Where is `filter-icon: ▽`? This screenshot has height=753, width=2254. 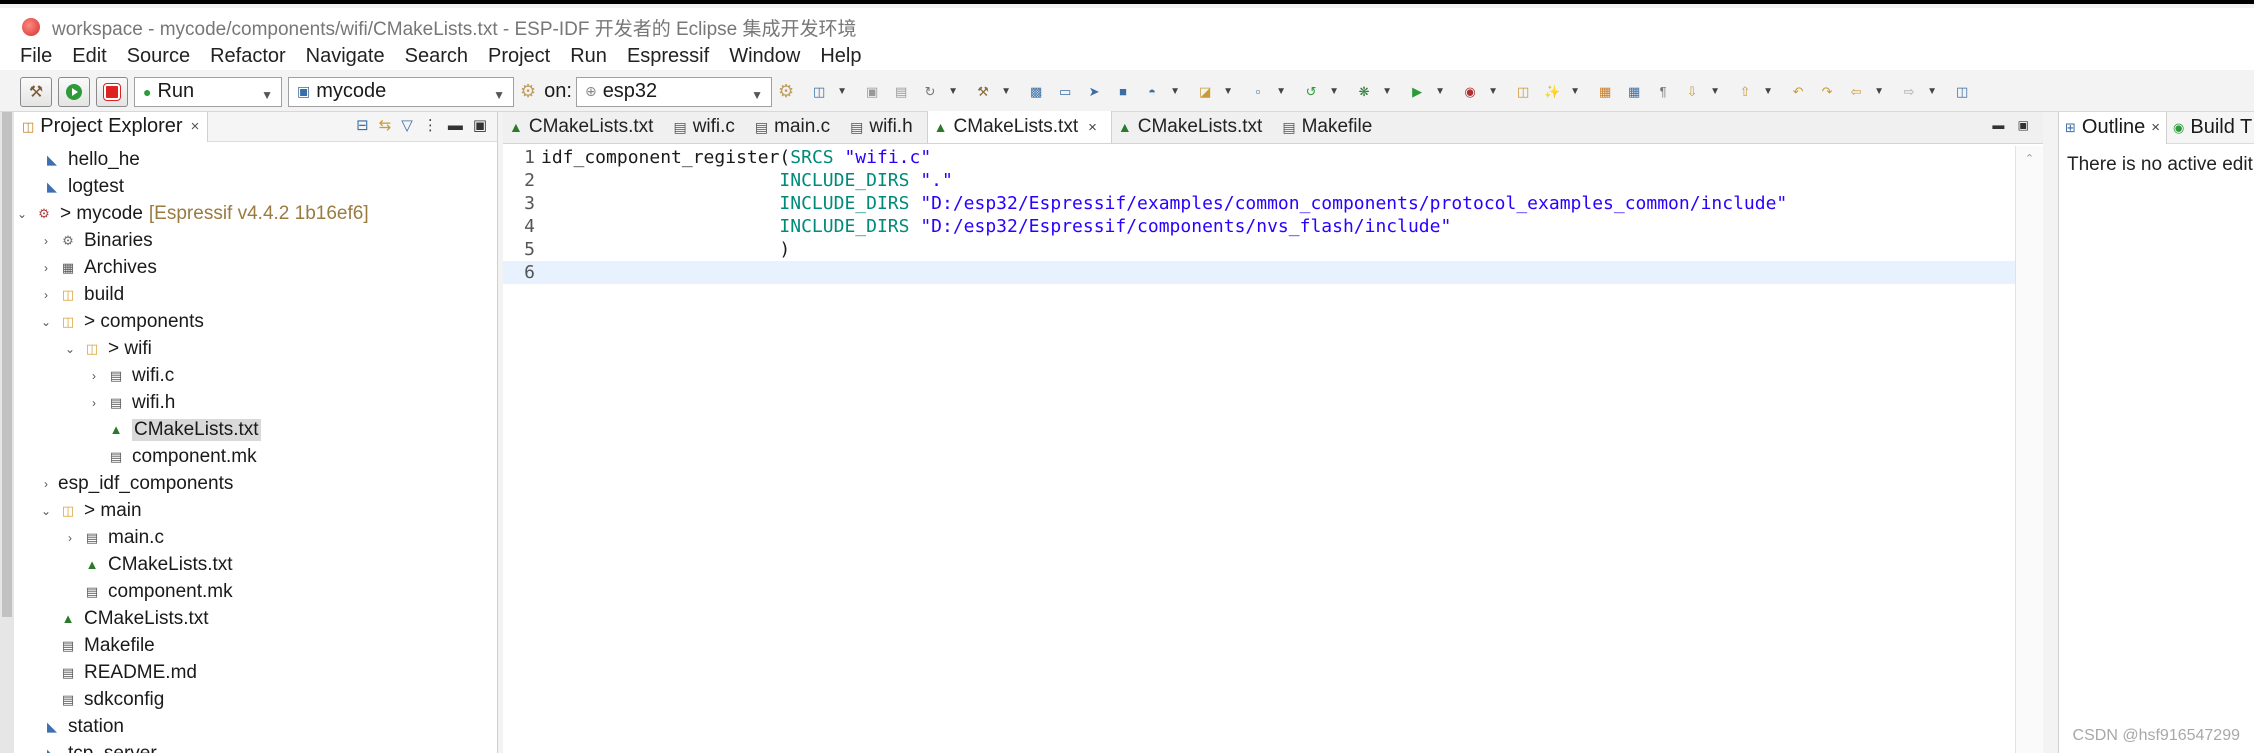 filter-icon: ▽ is located at coordinates (407, 125).